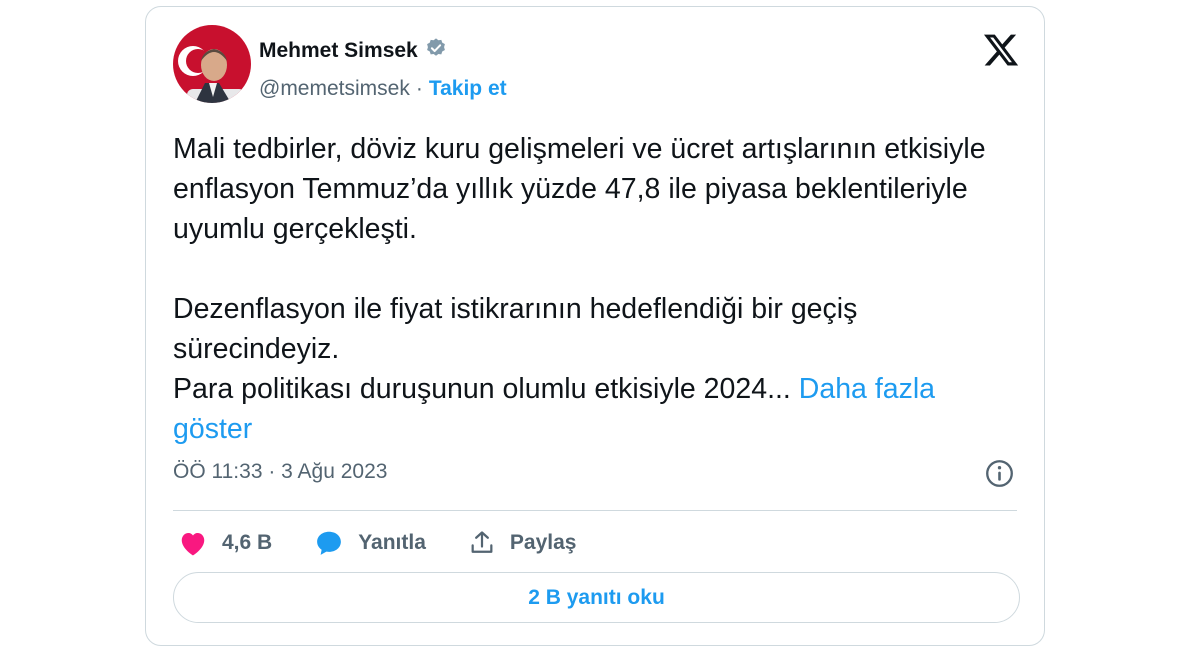  I want to click on read-replies-button: 2 B yanıtı oku, so click(596, 597).